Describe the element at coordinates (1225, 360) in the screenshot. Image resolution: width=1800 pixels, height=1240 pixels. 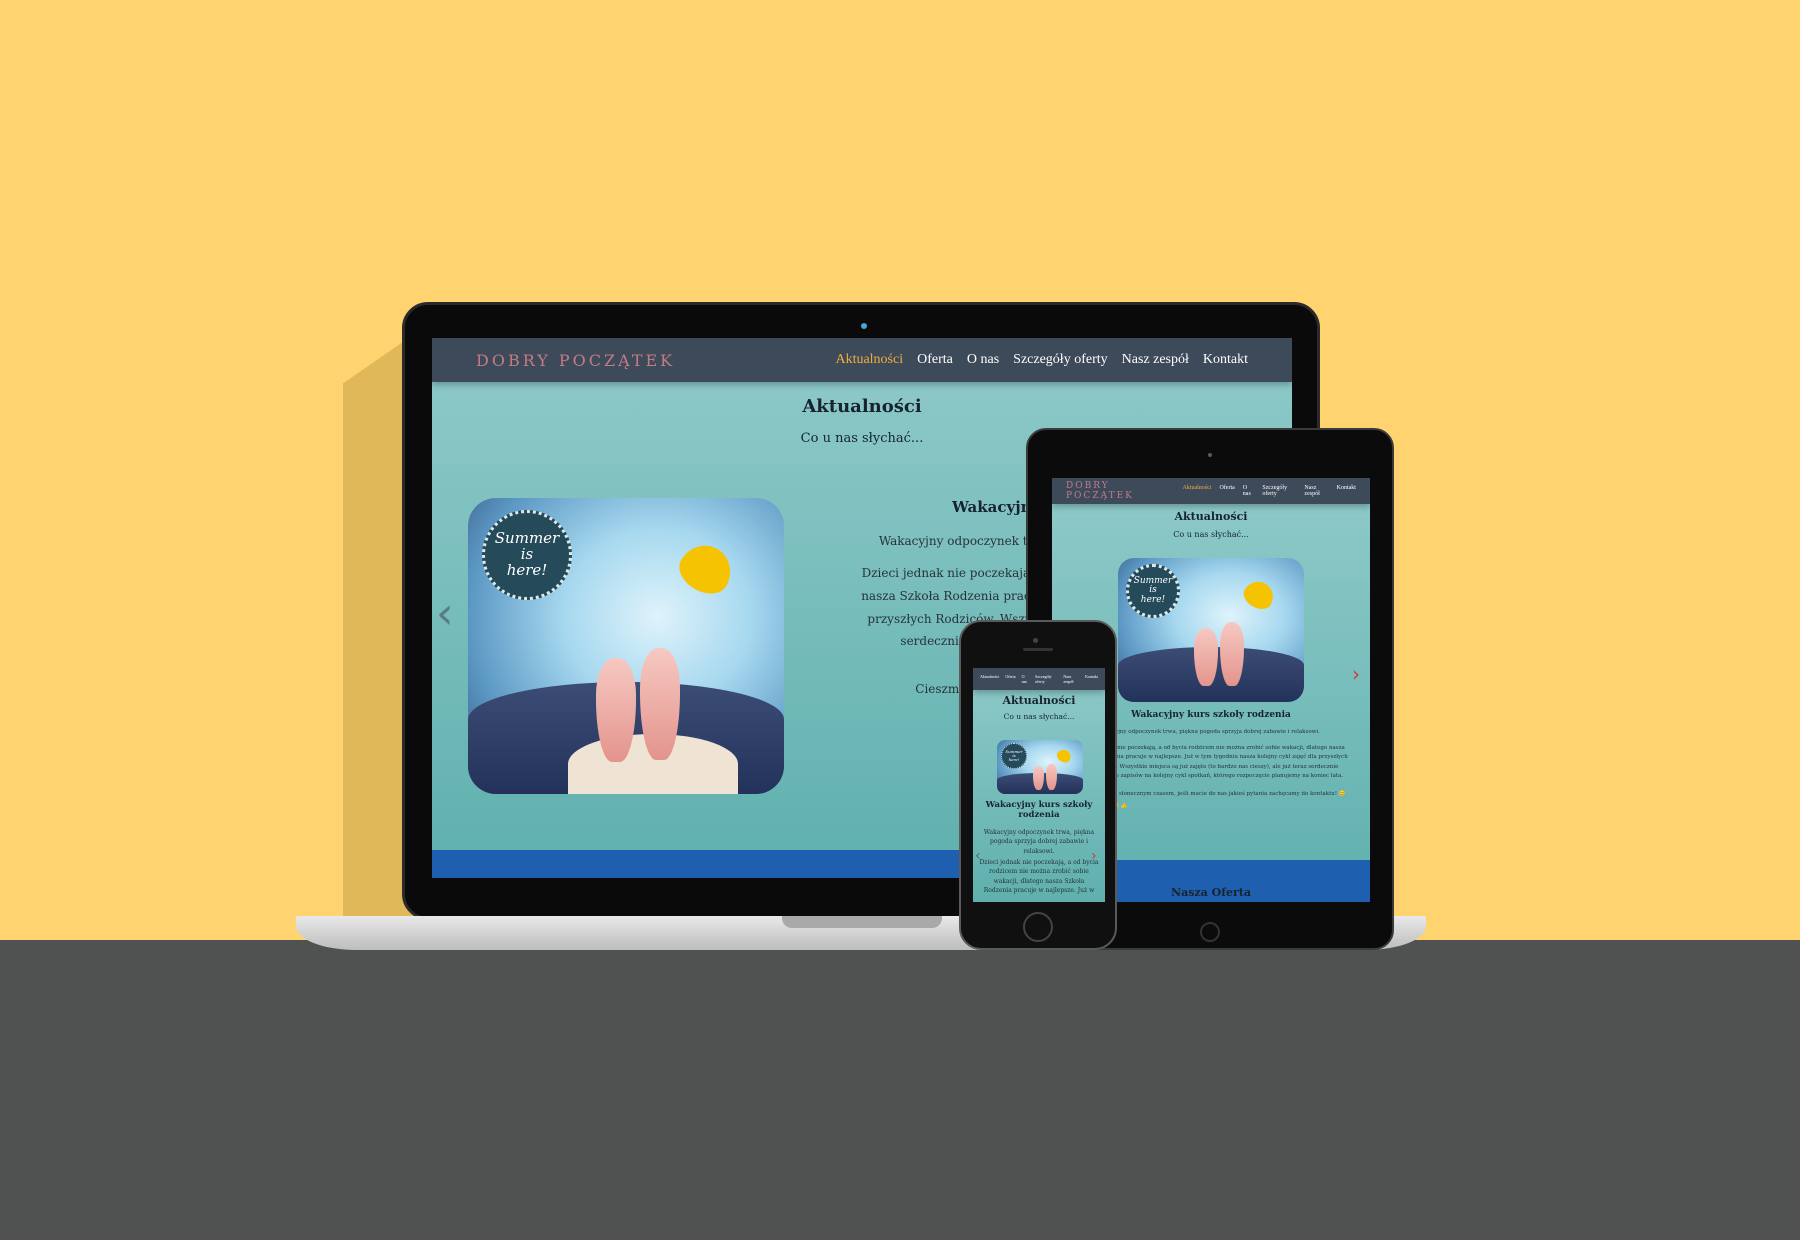
I see `nav-item-kontakt: Kontakt` at that location.